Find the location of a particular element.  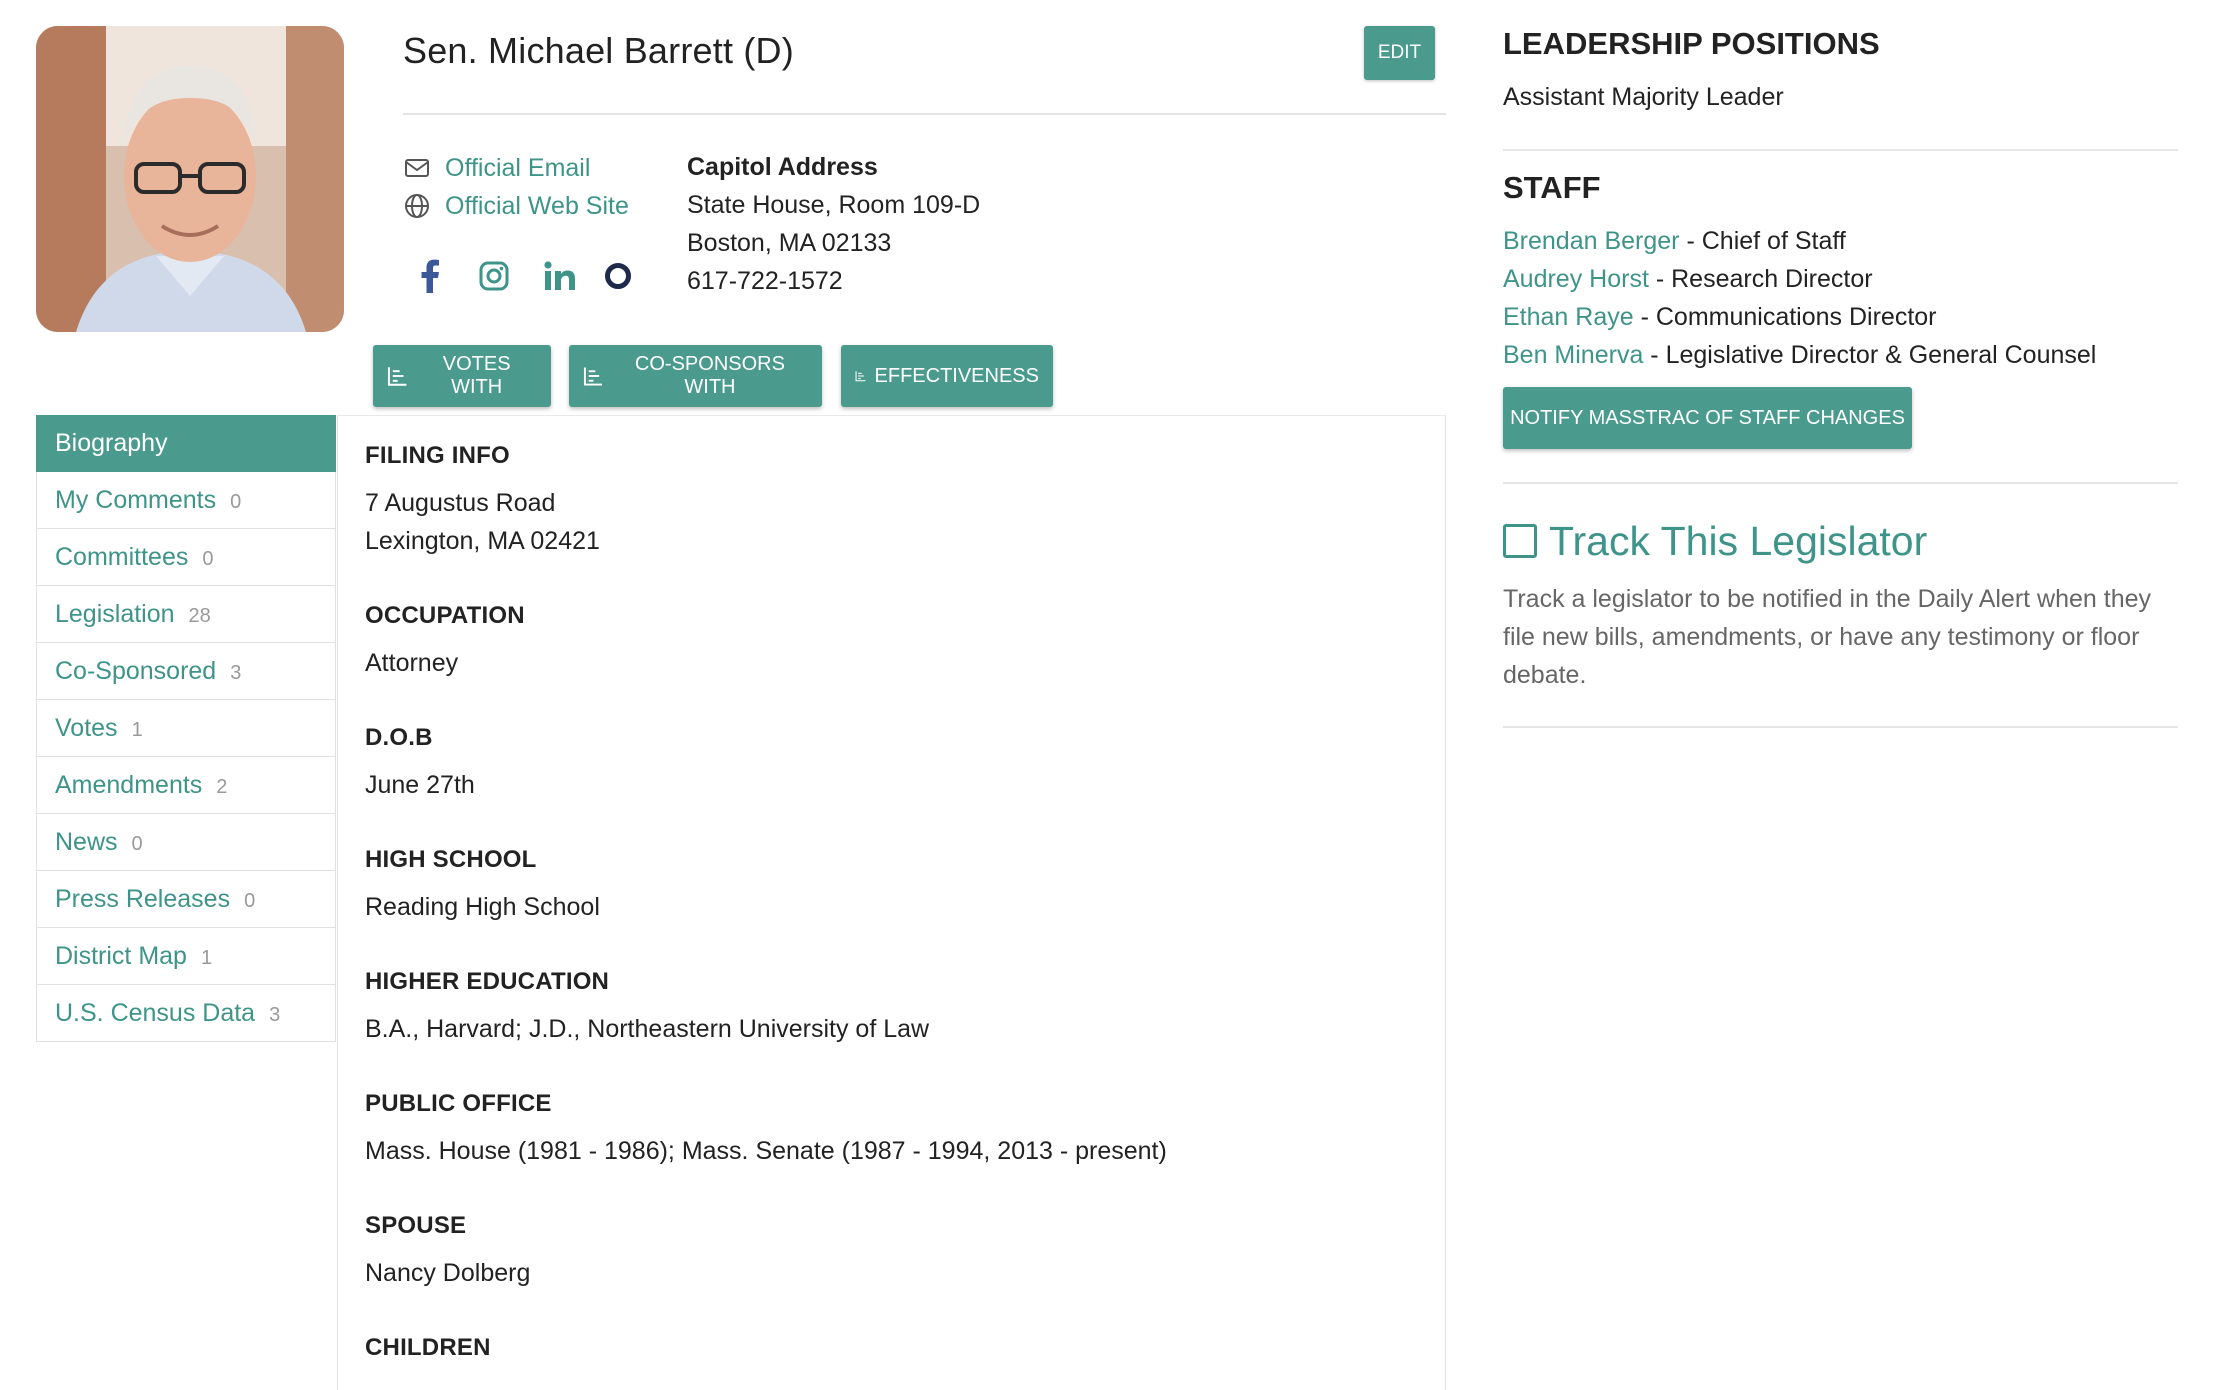

sidebar-item-label: U.S. Census Data is located at coordinates (155, 1012).